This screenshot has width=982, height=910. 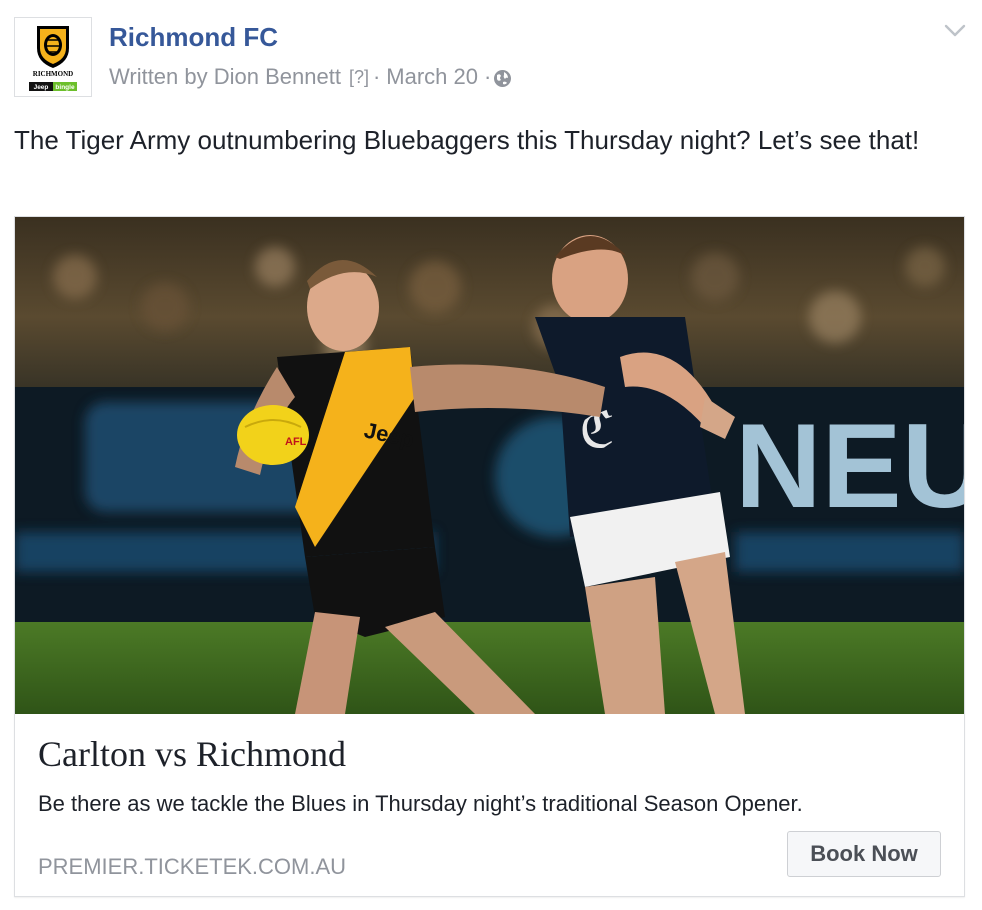 What do you see at coordinates (296, 442) in the screenshot?
I see `ball-text: AFL` at bounding box center [296, 442].